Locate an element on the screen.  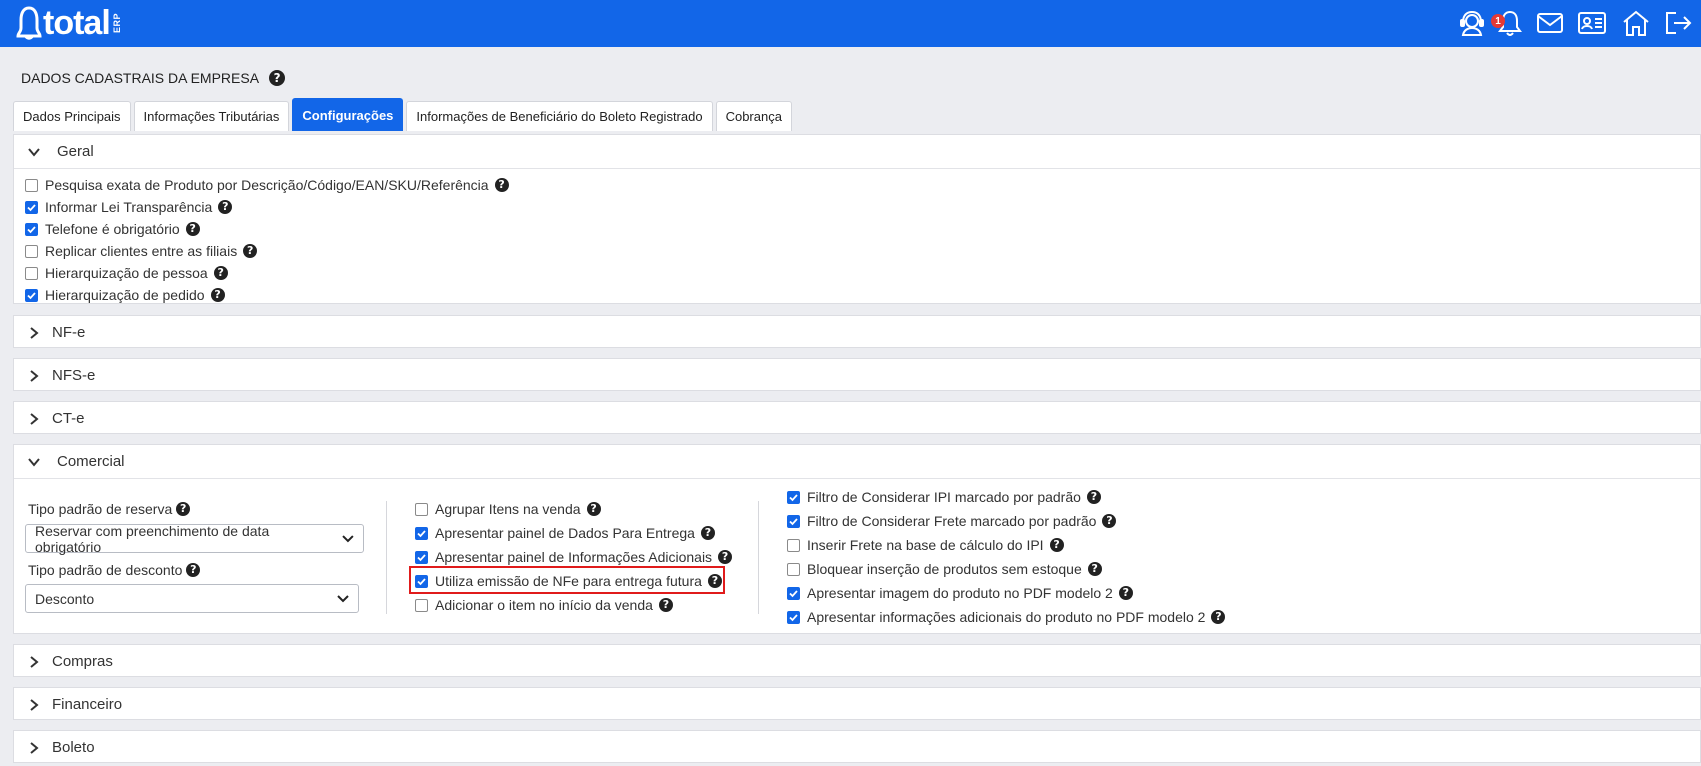
option-hierarquizacao-pedido: Hierarquização de pedido ? is located at coordinates (125, 295).